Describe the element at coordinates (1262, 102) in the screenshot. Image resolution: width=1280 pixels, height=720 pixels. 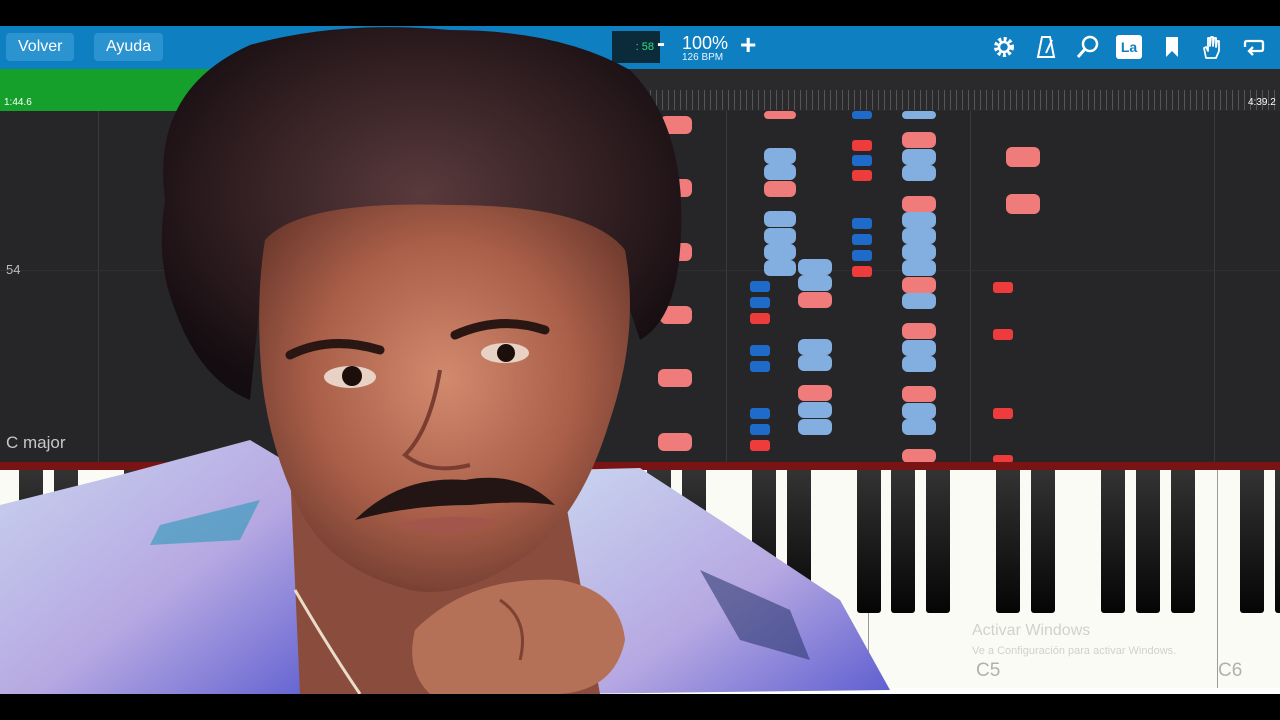
I see `time-total: 4:39.2` at that location.